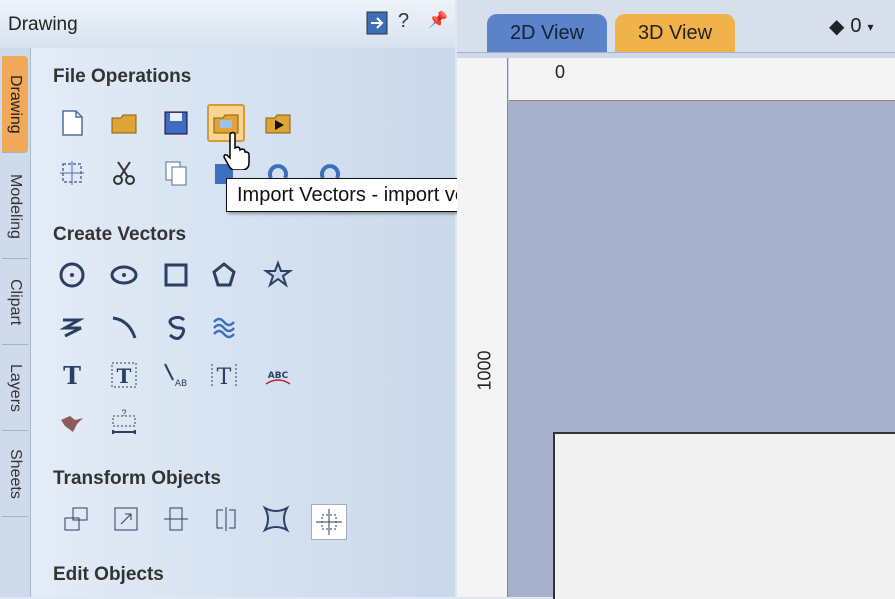 The image size is (895, 599). I want to click on tab-sheets: Sheets, so click(15, 474).